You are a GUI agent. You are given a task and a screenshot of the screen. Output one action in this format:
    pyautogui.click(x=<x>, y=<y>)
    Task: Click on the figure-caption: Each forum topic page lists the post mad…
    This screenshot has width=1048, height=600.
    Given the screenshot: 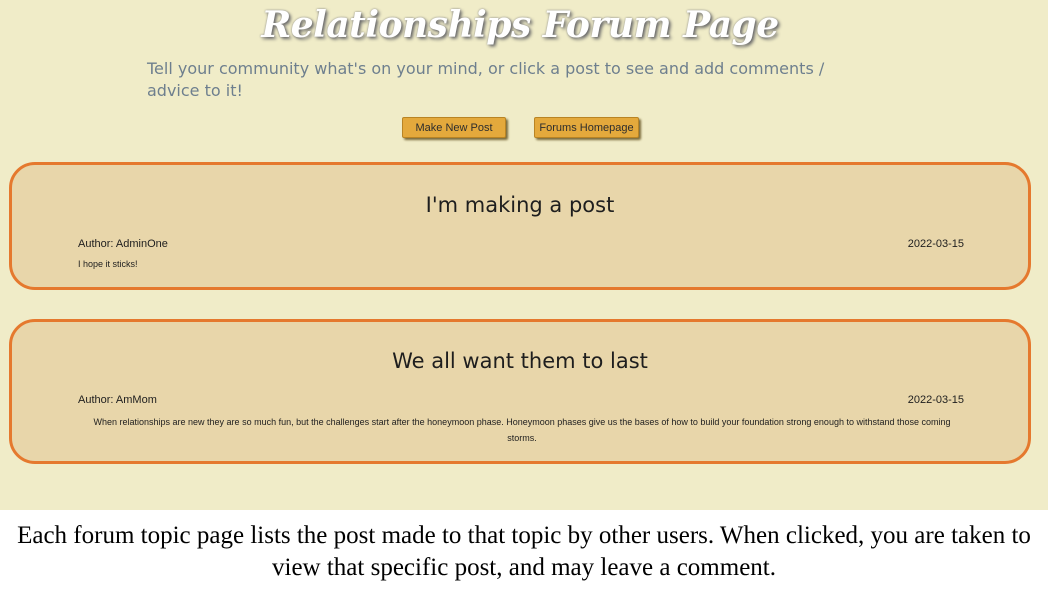 What is the action you would take?
    pyautogui.click(x=524, y=551)
    